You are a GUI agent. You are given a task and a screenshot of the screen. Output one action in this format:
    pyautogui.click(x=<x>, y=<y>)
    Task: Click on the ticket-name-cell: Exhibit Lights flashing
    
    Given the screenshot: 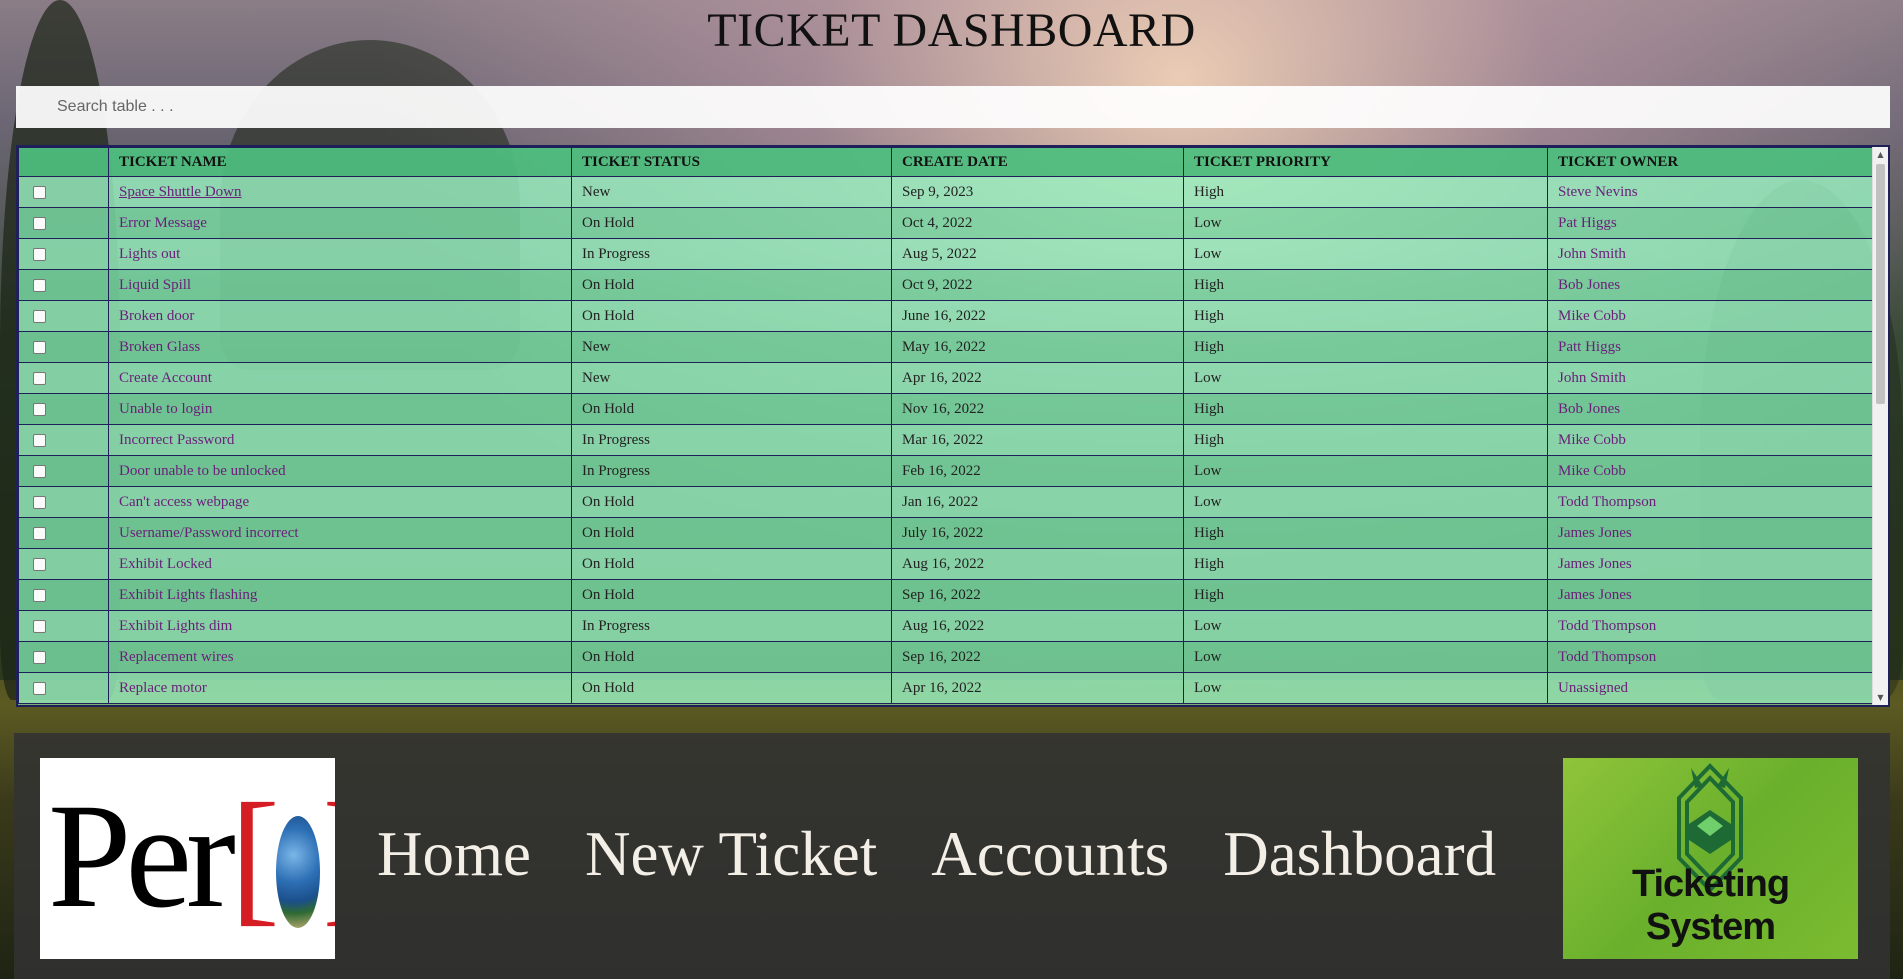 What is the action you would take?
    pyautogui.click(x=340, y=595)
    